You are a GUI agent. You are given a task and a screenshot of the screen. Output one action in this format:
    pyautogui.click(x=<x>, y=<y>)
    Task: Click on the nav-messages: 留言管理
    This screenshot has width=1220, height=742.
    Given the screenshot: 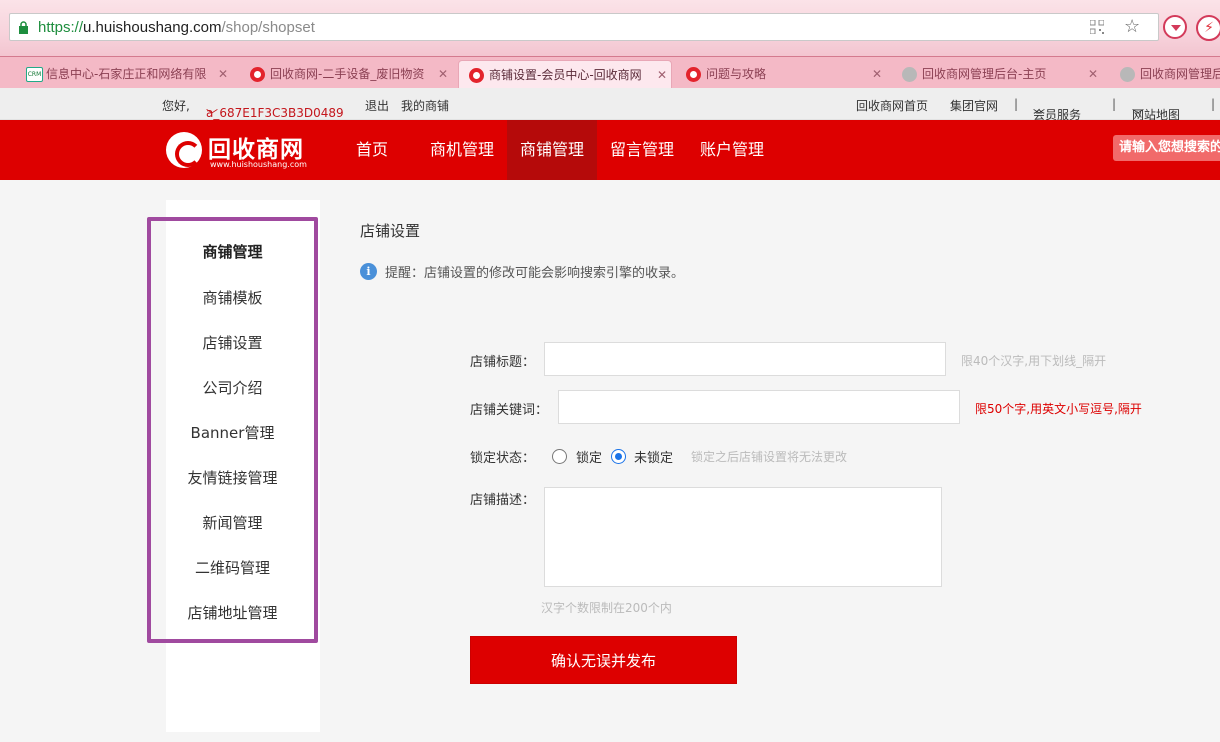 What is the action you would take?
    pyautogui.click(x=642, y=150)
    